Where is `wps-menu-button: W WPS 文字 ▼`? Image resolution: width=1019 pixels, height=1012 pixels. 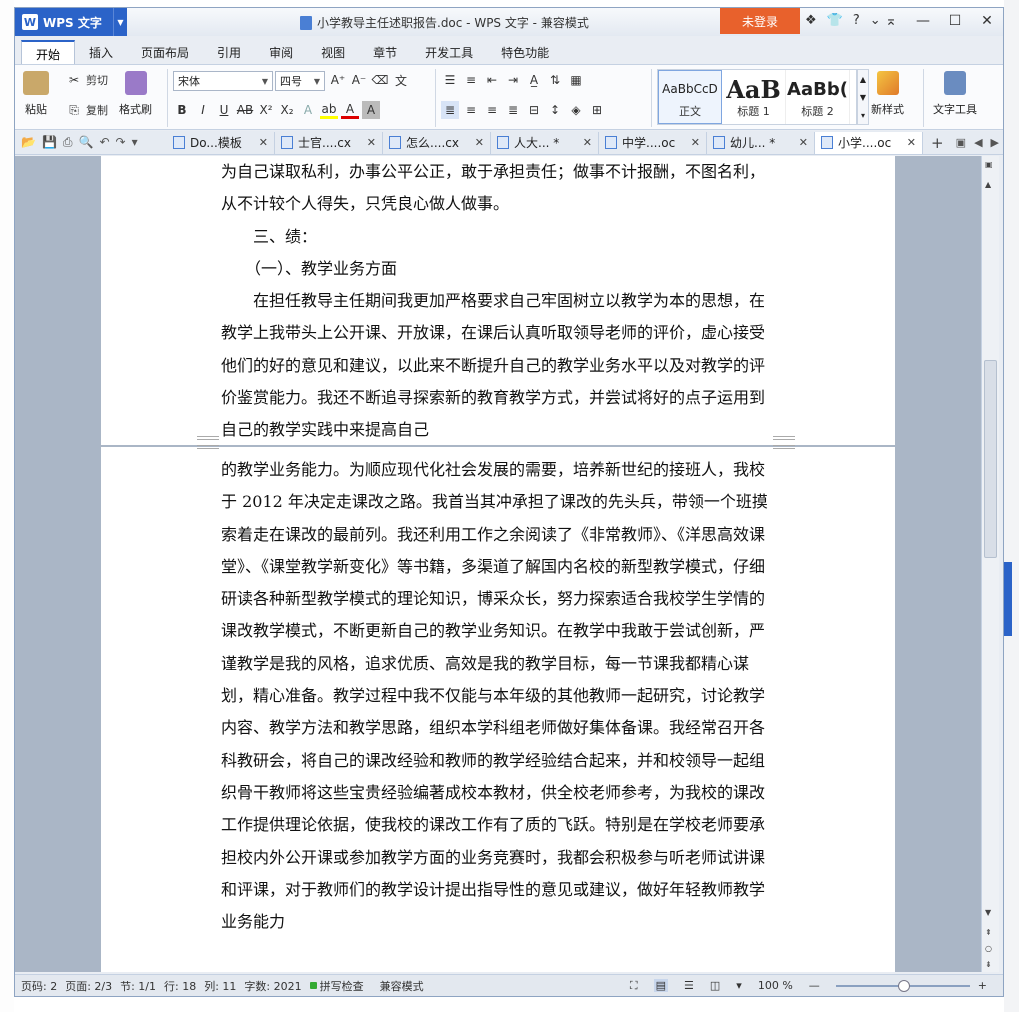
wps-menu-button: W WPS 文字 ▼ is located at coordinates (71, 22).